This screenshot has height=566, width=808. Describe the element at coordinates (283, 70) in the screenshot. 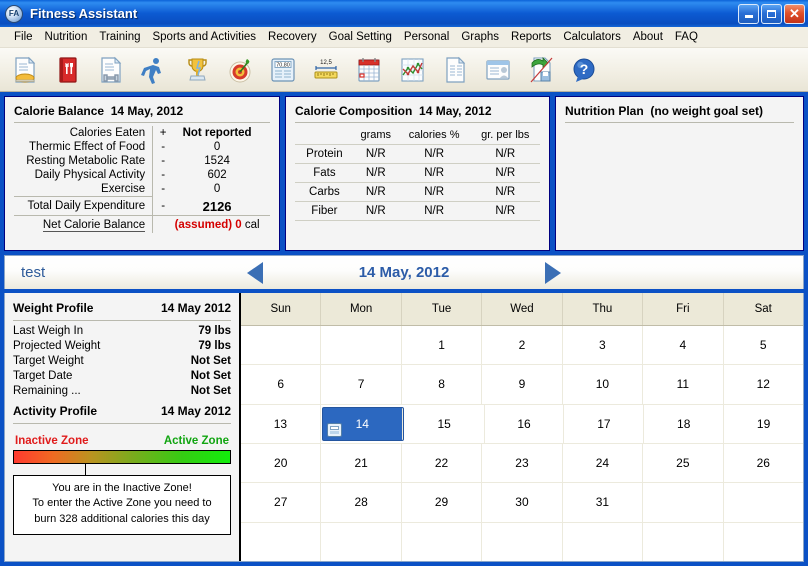

I see `weight-scale-icon: 70,80` at that location.